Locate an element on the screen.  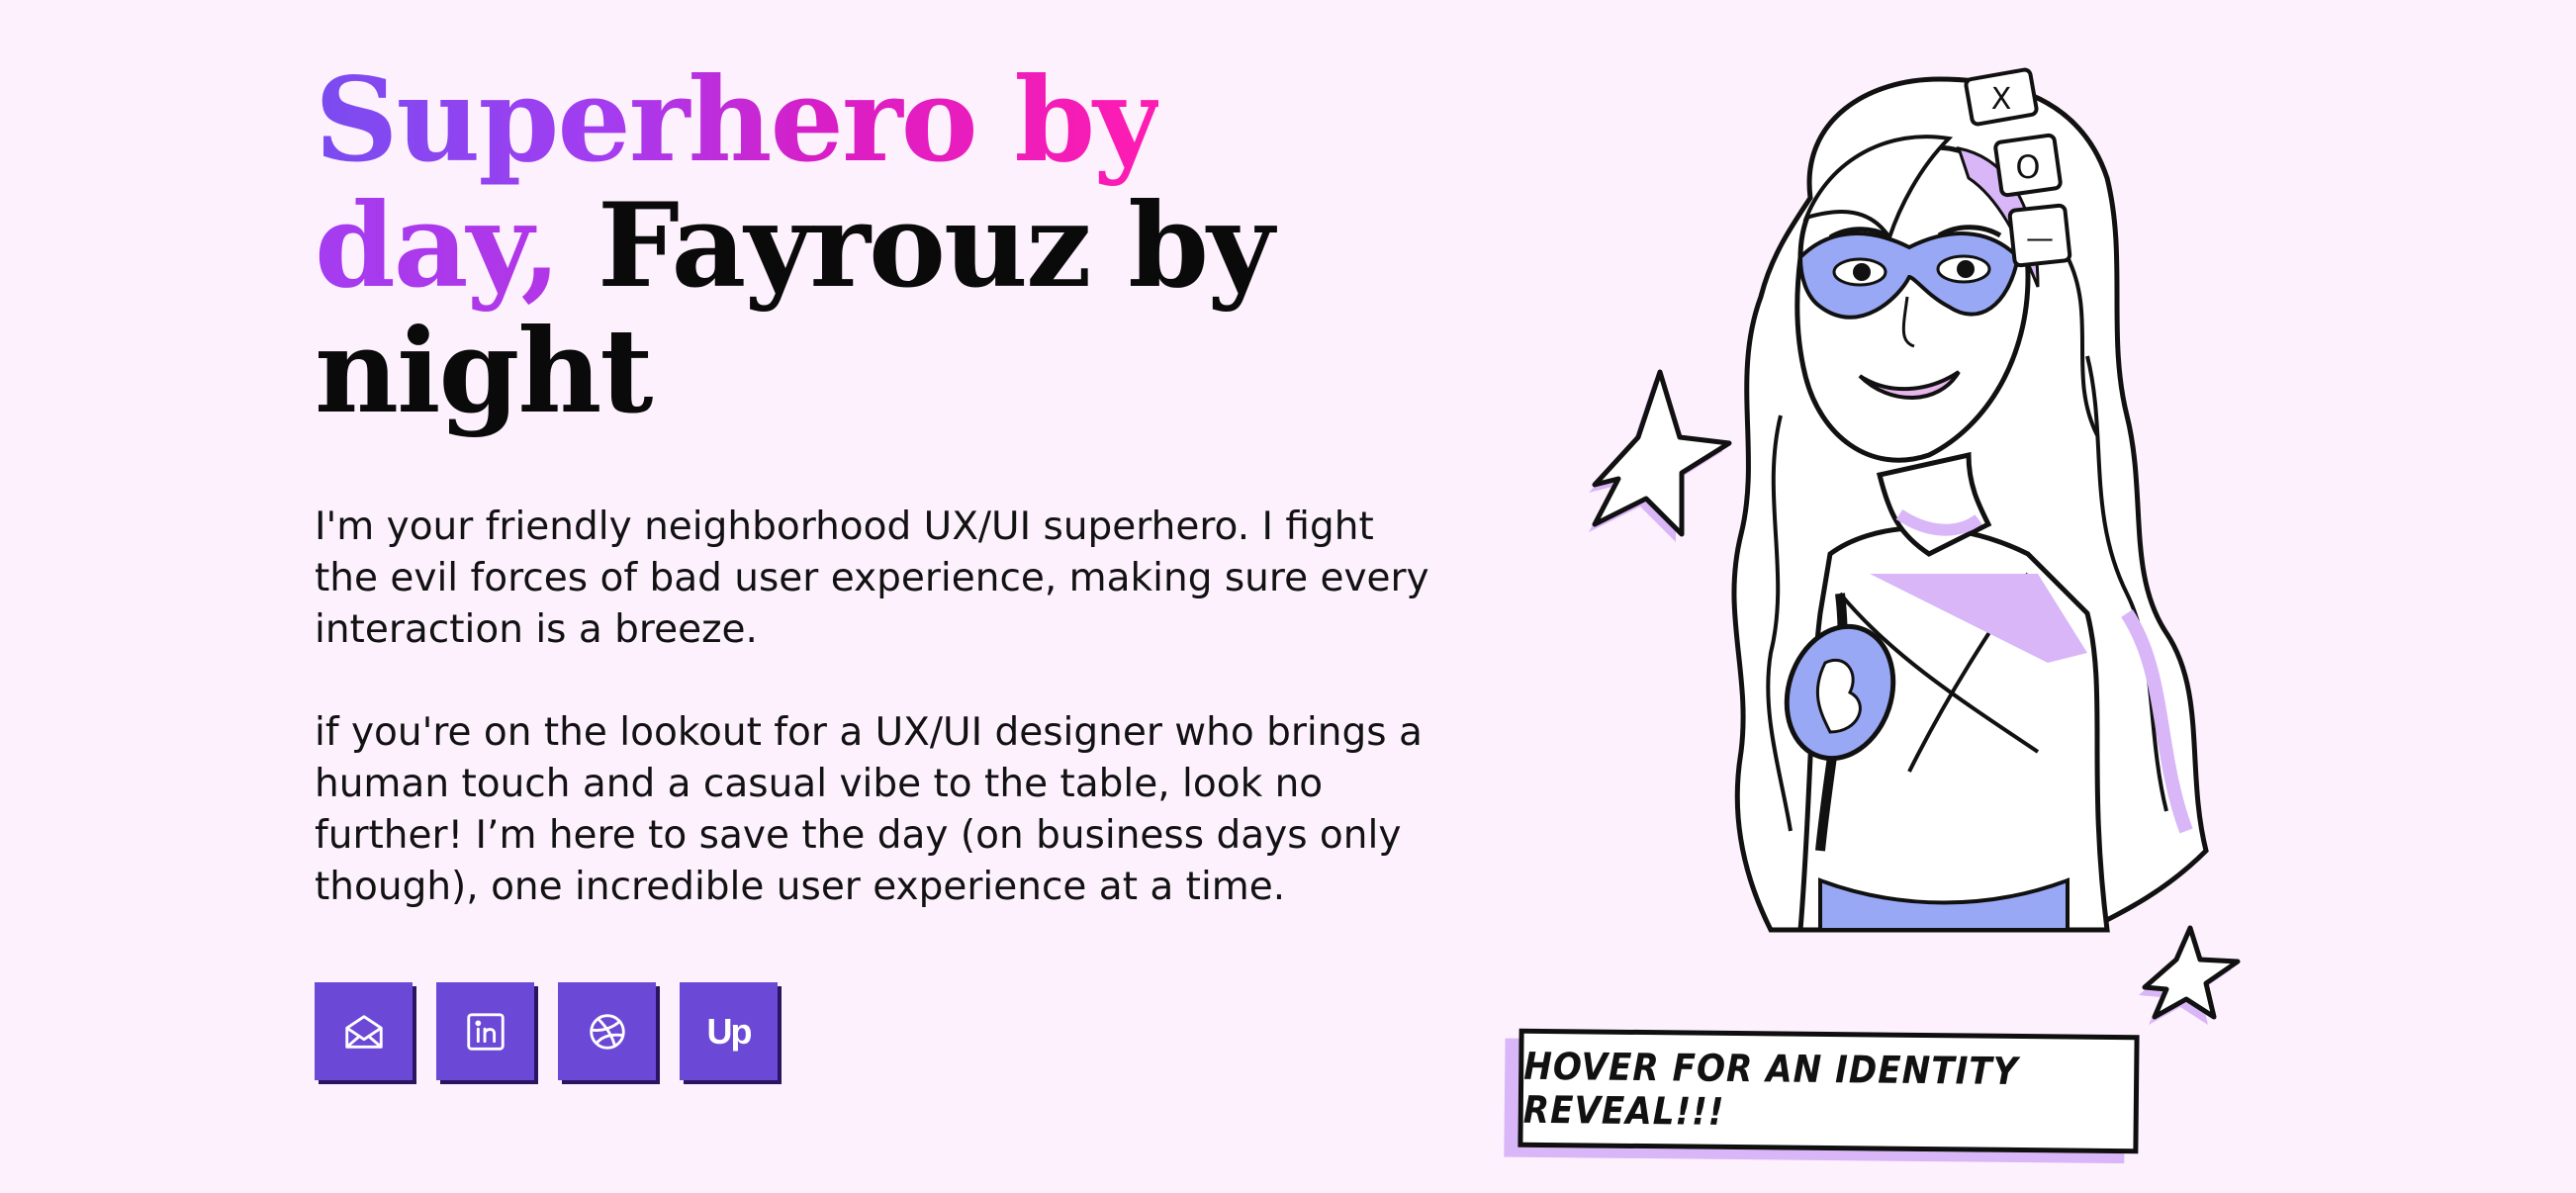
linkedin-button is located at coordinates (485, 1031).